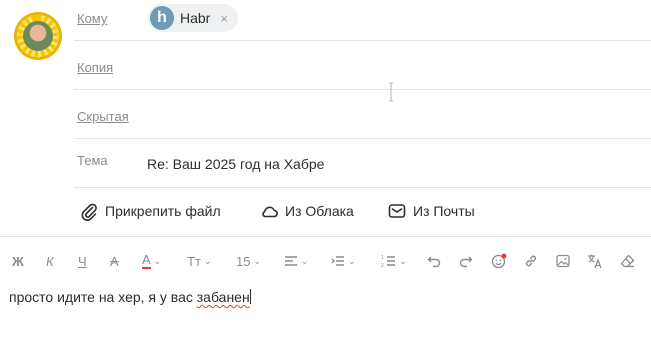  I want to click on numbered-list-icon: 12, so click(388, 261).